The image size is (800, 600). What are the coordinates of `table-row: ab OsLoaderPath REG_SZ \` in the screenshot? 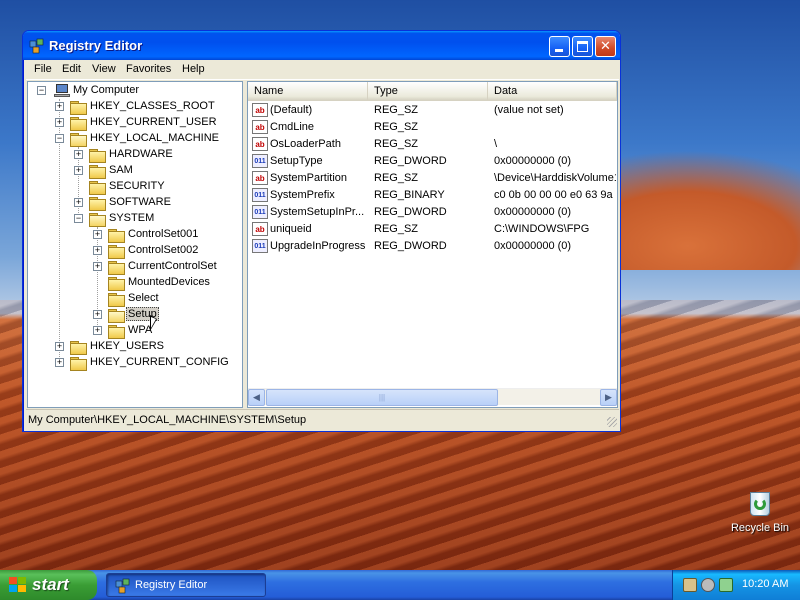 It's located at (432, 144).